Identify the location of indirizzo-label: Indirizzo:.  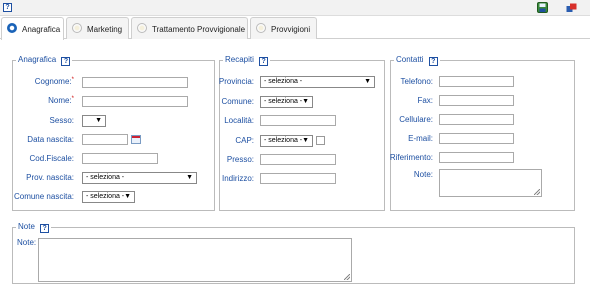
(237, 178).